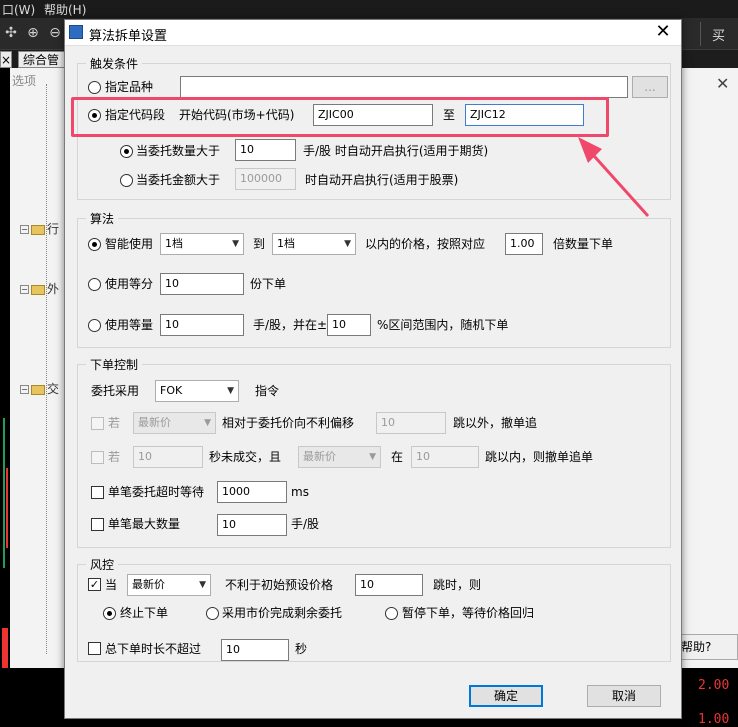  What do you see at coordinates (411, 423) in the screenshot?
I see `deviation-ticks-input: 10` at bounding box center [411, 423].